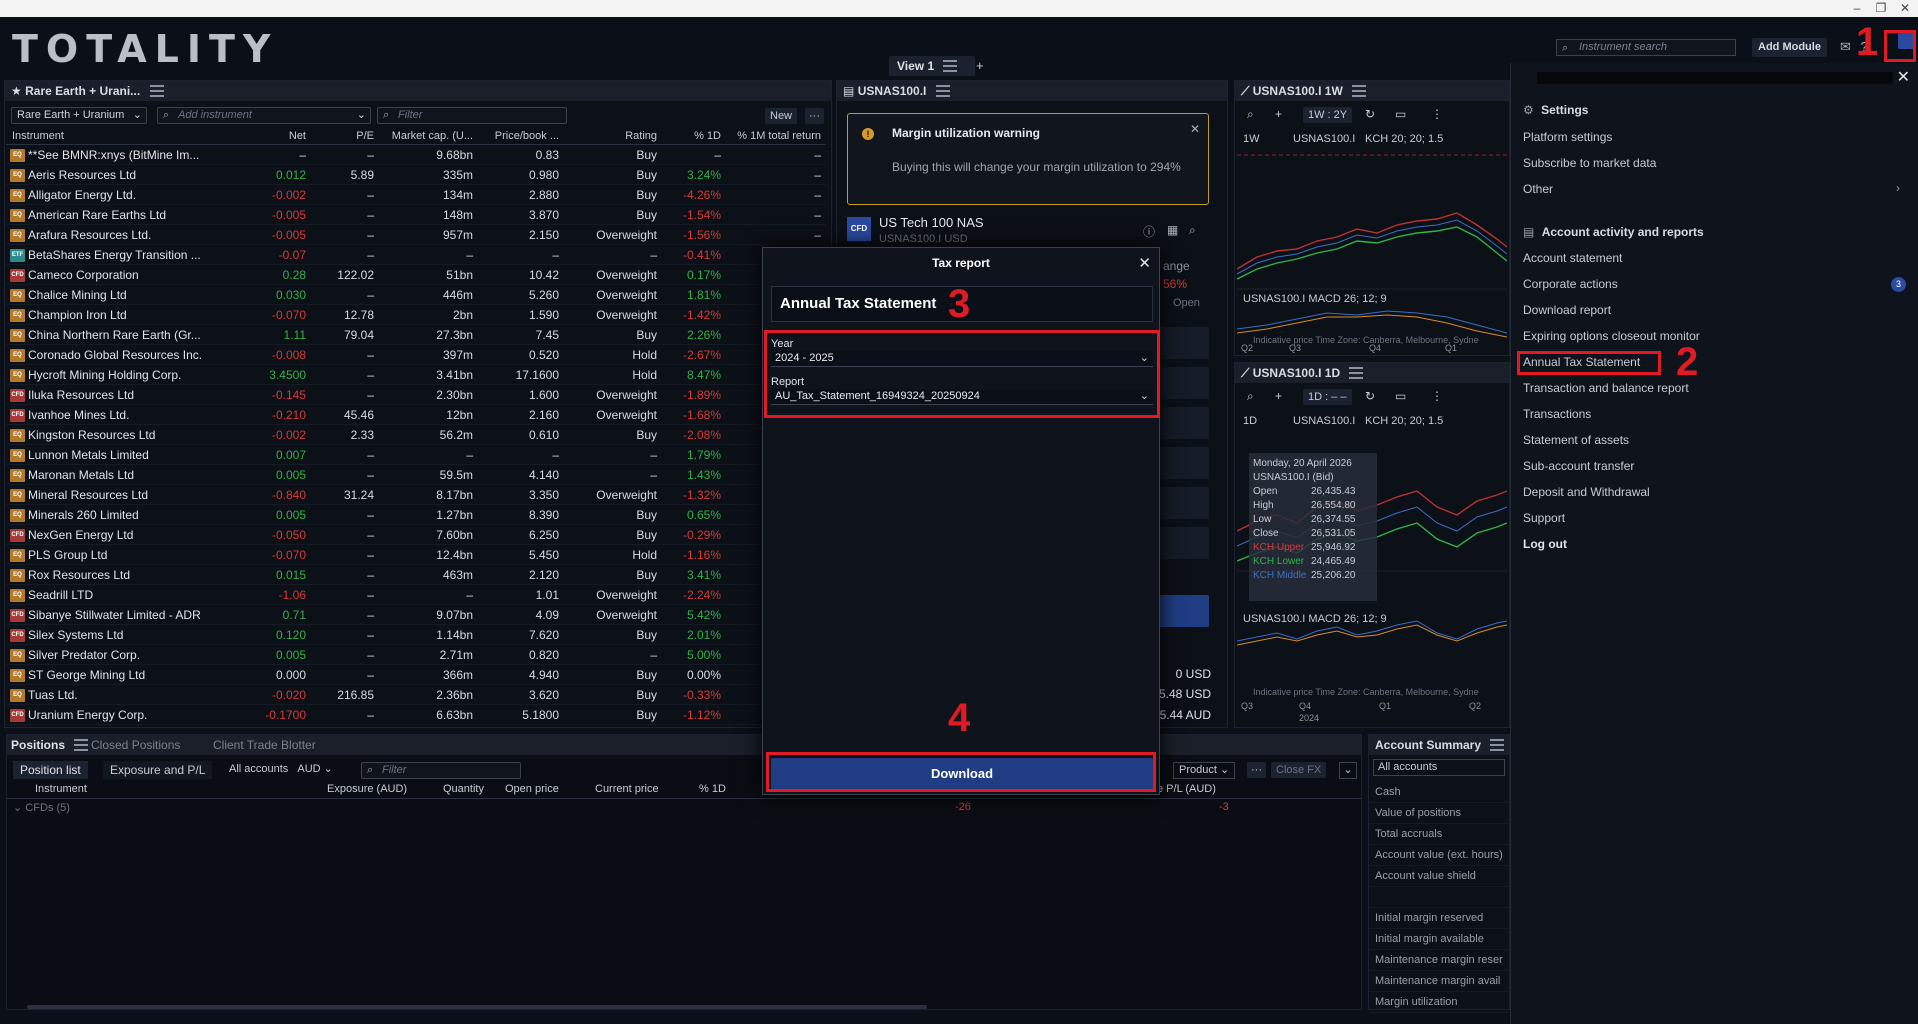  Describe the element at coordinates (1327, 397) in the screenshot. I see `period-select: 1D : – –` at that location.